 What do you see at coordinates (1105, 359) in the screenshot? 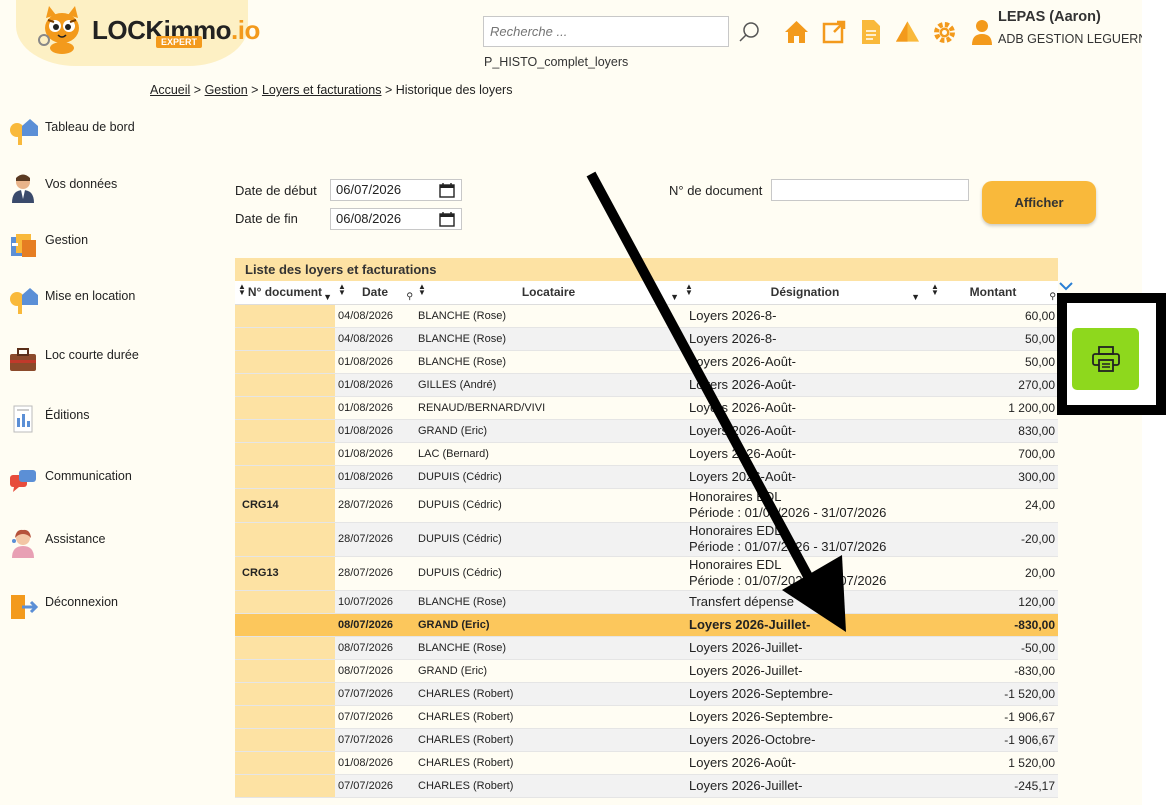
I see `print-button` at bounding box center [1105, 359].